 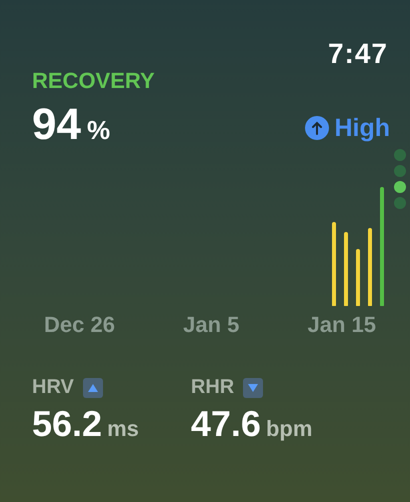 I want to click on clock-time: 7:47, so click(x=358, y=54).